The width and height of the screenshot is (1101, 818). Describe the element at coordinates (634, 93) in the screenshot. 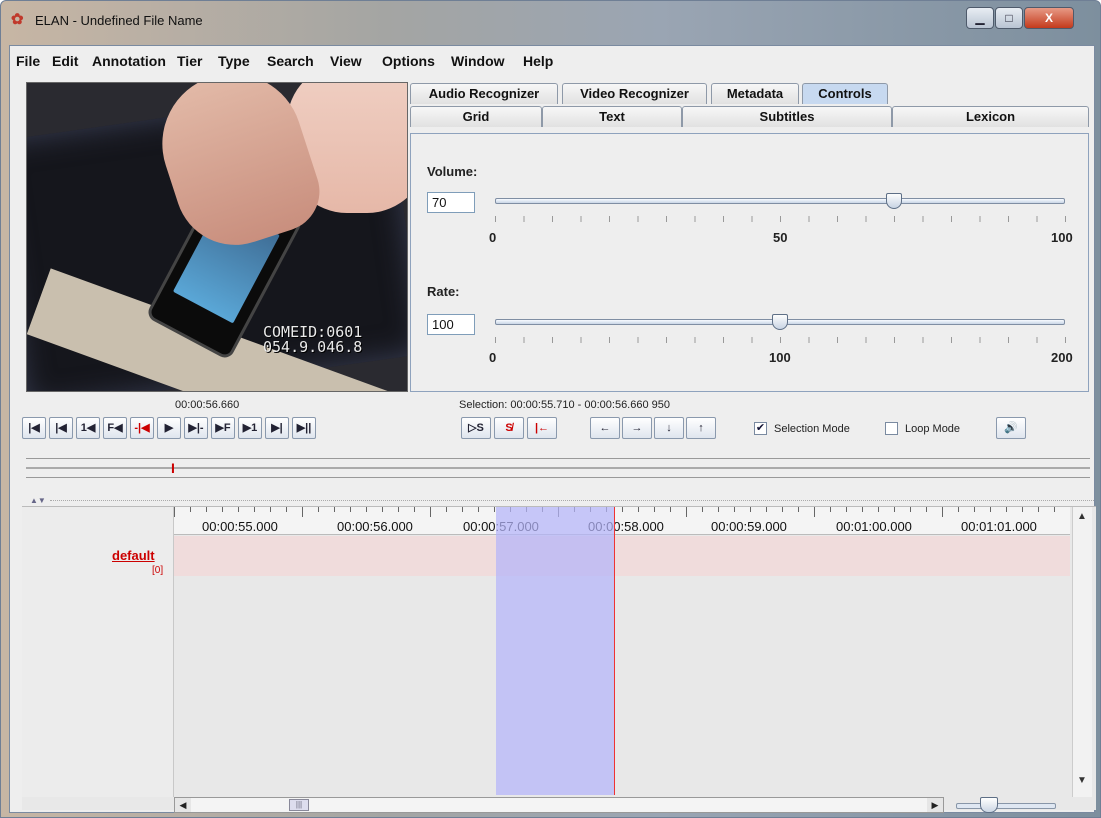

I see `tab-video-recognizer: Video Recognizer` at that location.